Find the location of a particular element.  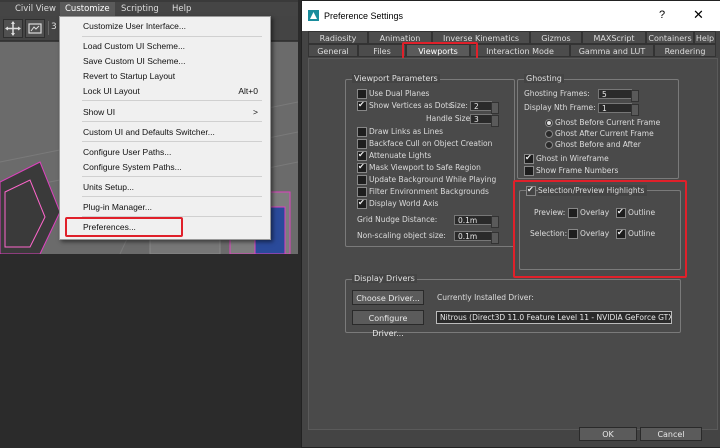

nth-frame-spinner: 1 is located at coordinates (618, 109).